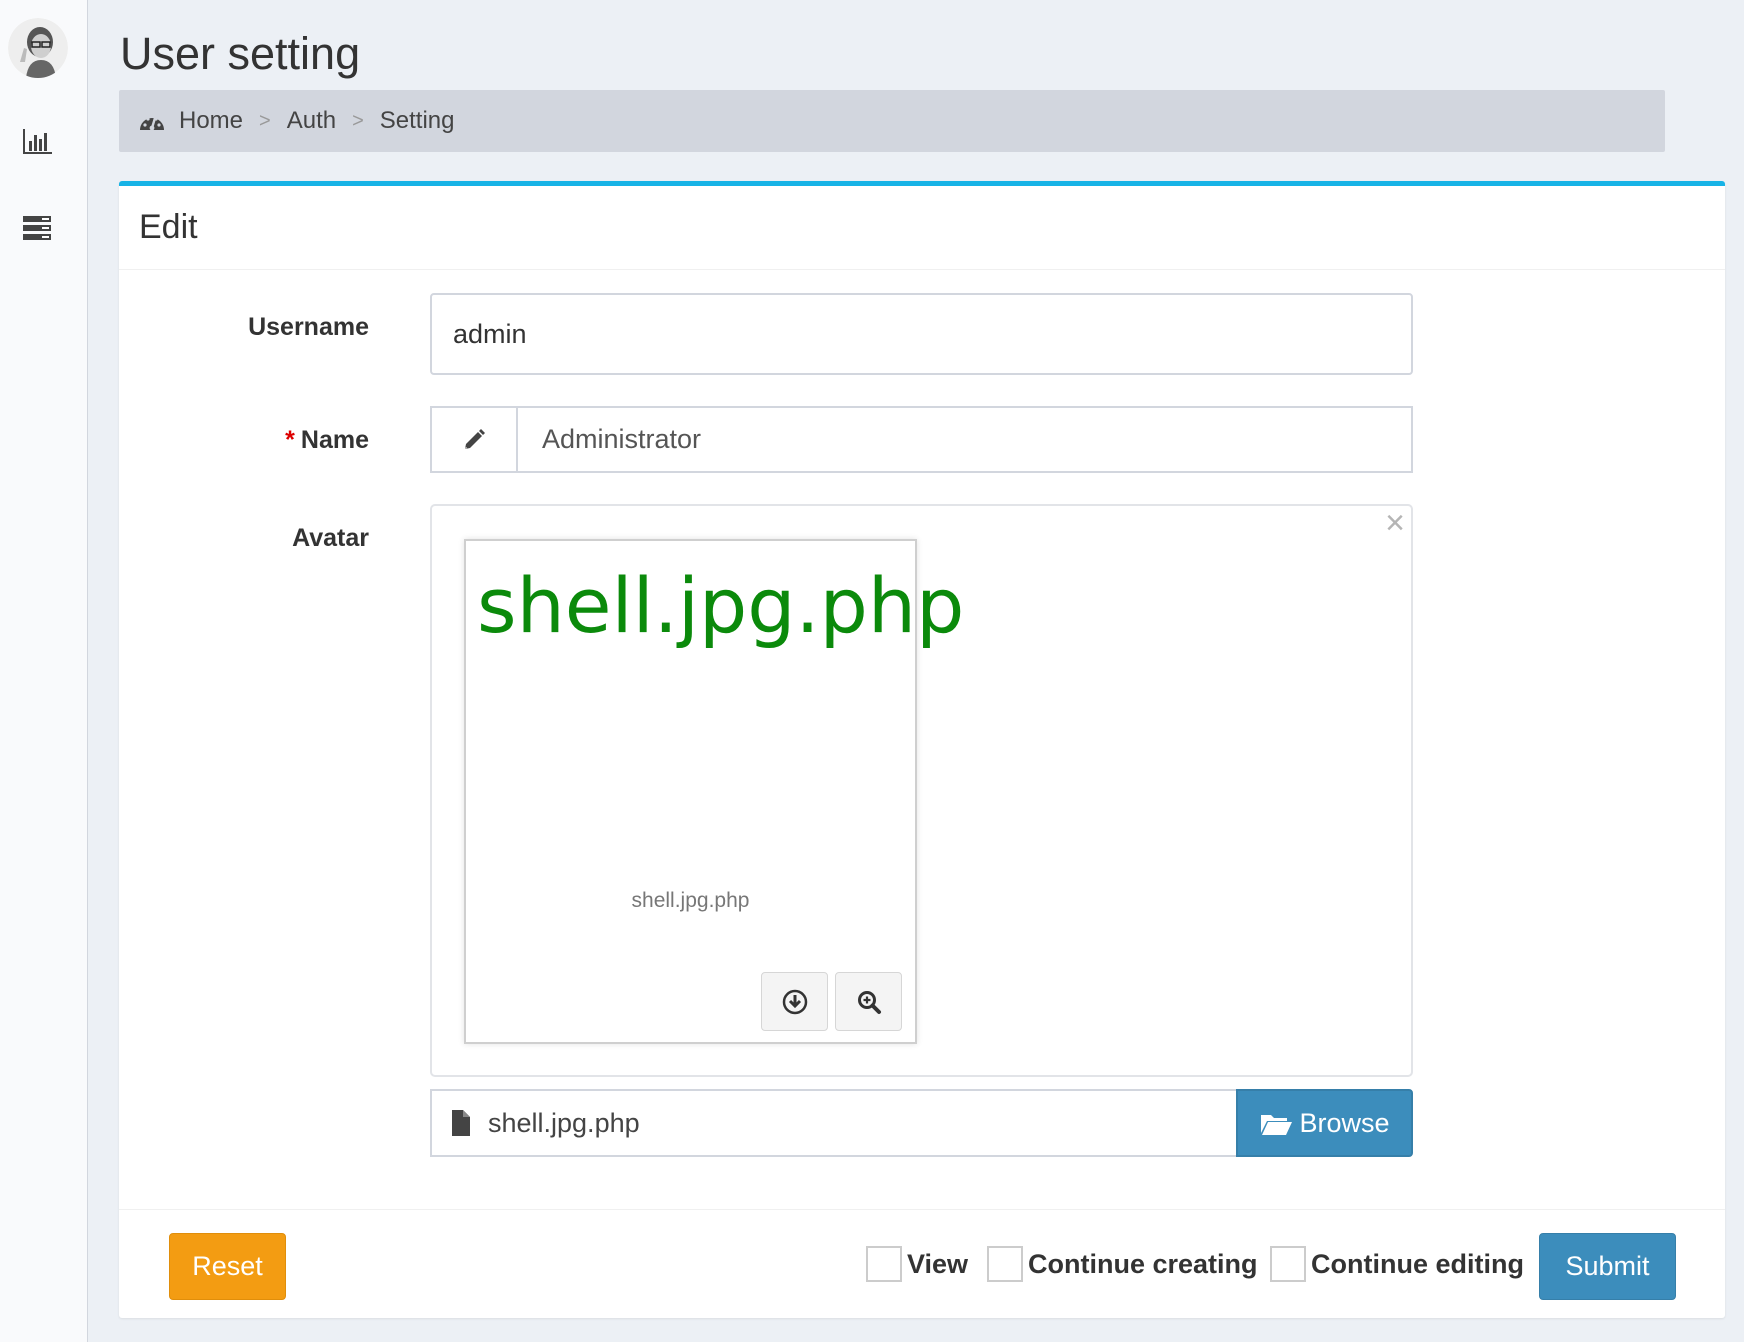 The width and height of the screenshot is (1744, 1342). I want to click on box-title: Edit, so click(168, 227).